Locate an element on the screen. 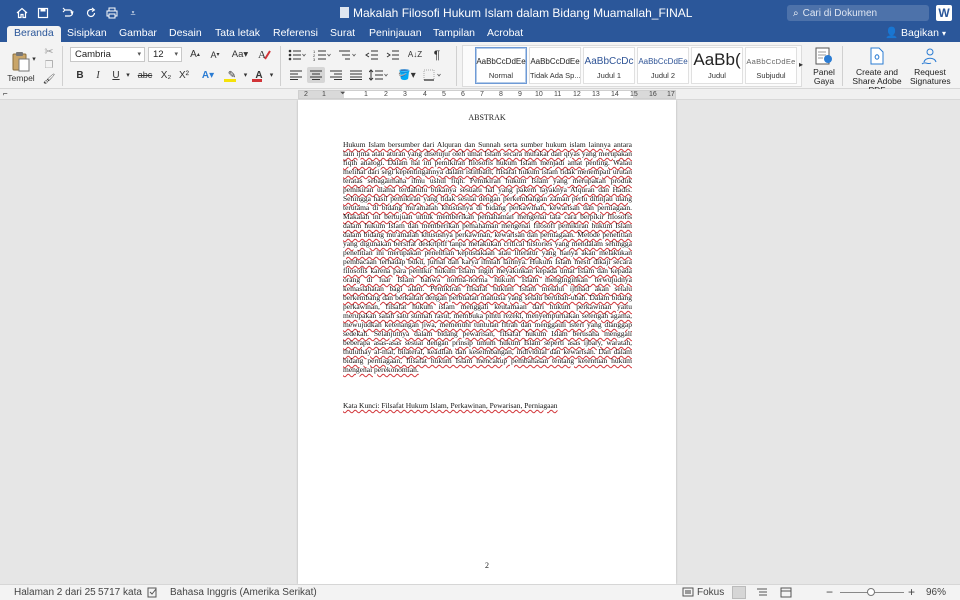  bold-button: B is located at coordinates (80, 75).